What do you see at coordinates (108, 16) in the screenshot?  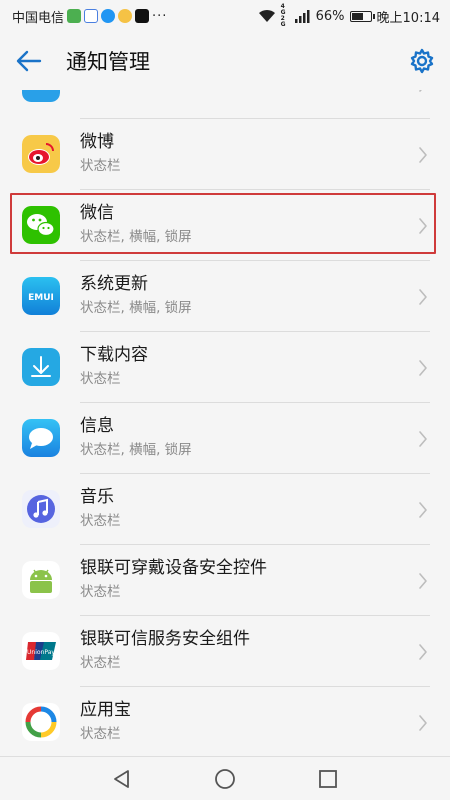 I see `app-notification-icon-blue` at bounding box center [108, 16].